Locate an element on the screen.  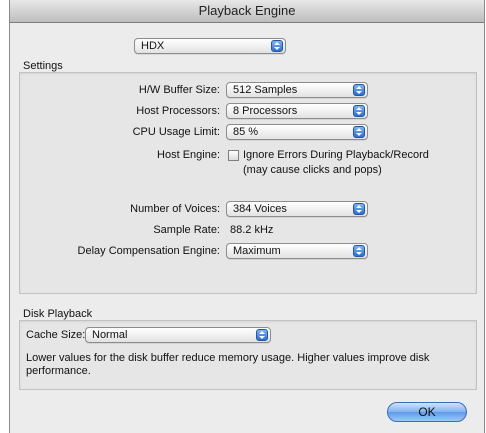
hw-buffer-size-select: 512 Samples is located at coordinates (297, 90).